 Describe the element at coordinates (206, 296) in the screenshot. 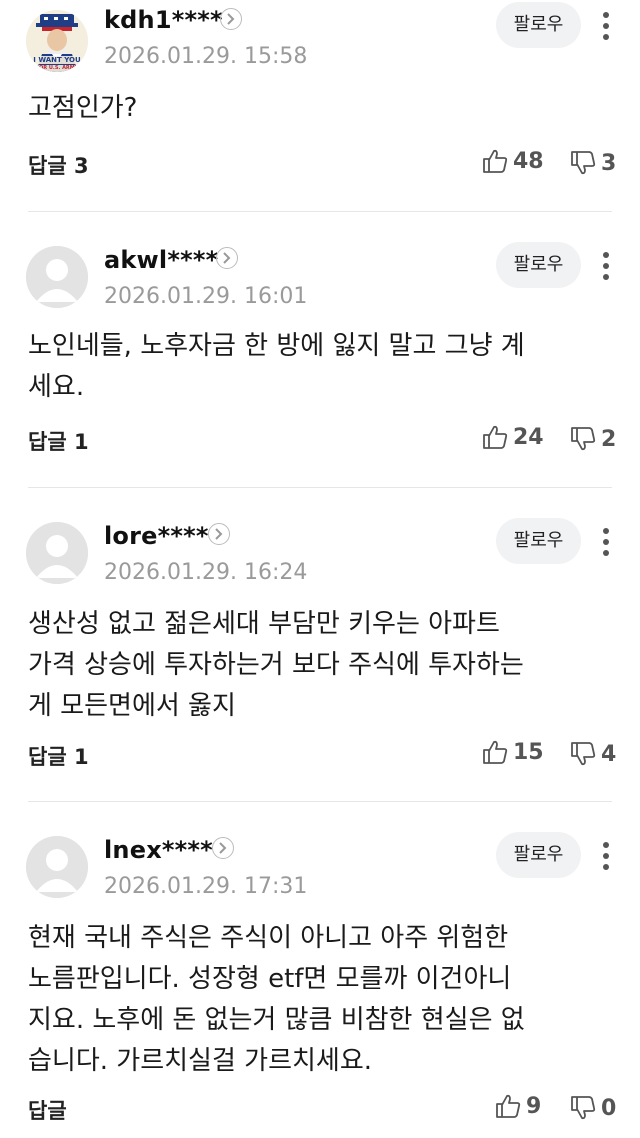

I see `timestamp: 2026.01.29. 16:01` at that location.